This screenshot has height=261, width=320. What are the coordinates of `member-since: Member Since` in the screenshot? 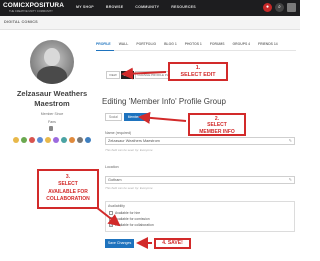 It's located at (52, 114).